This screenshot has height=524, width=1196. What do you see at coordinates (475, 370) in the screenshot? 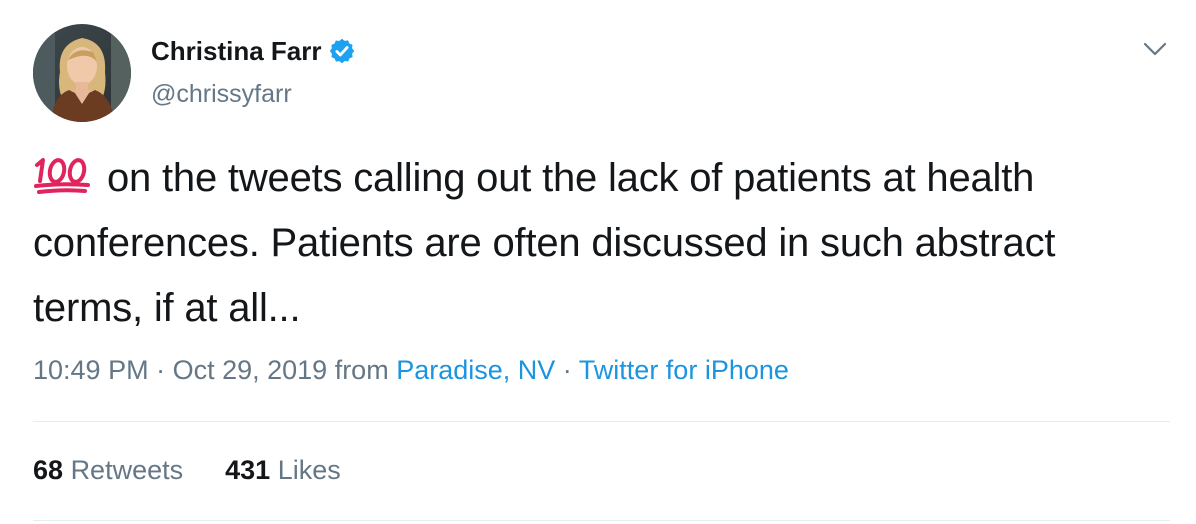
I see `tweet-location-link: Paradise, NV` at bounding box center [475, 370].